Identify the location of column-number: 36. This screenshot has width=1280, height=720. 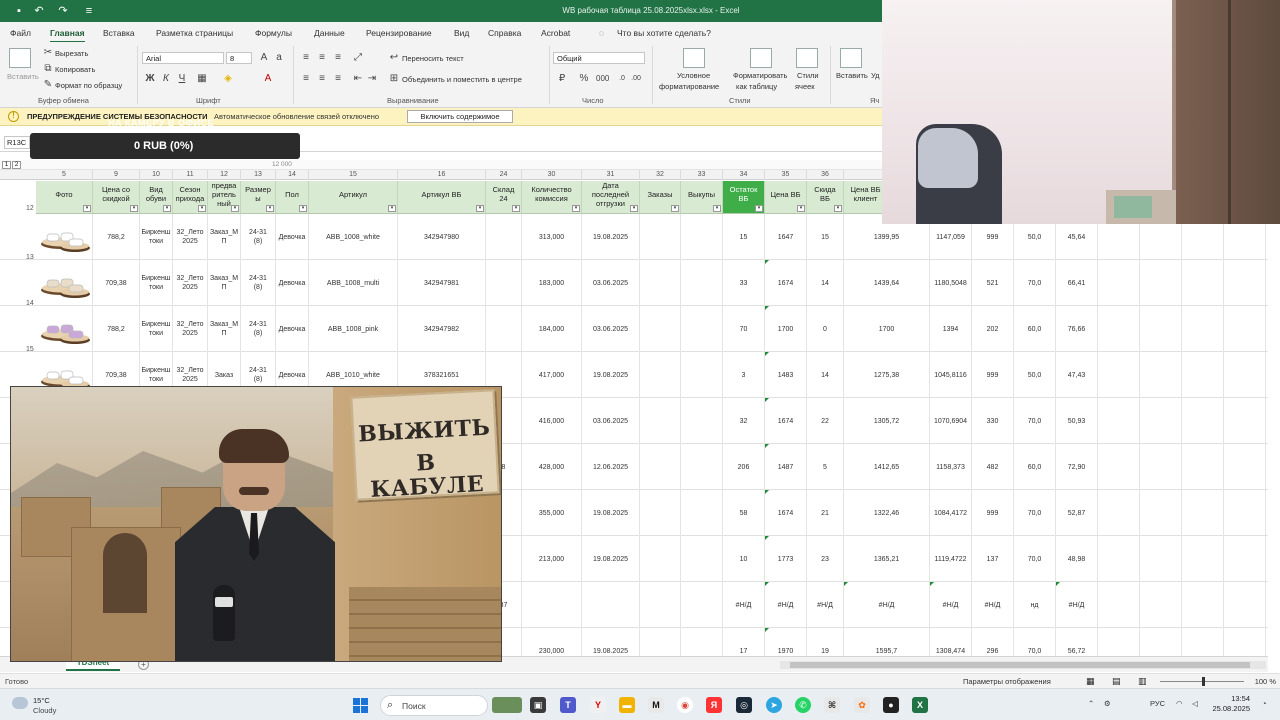
(825, 175).